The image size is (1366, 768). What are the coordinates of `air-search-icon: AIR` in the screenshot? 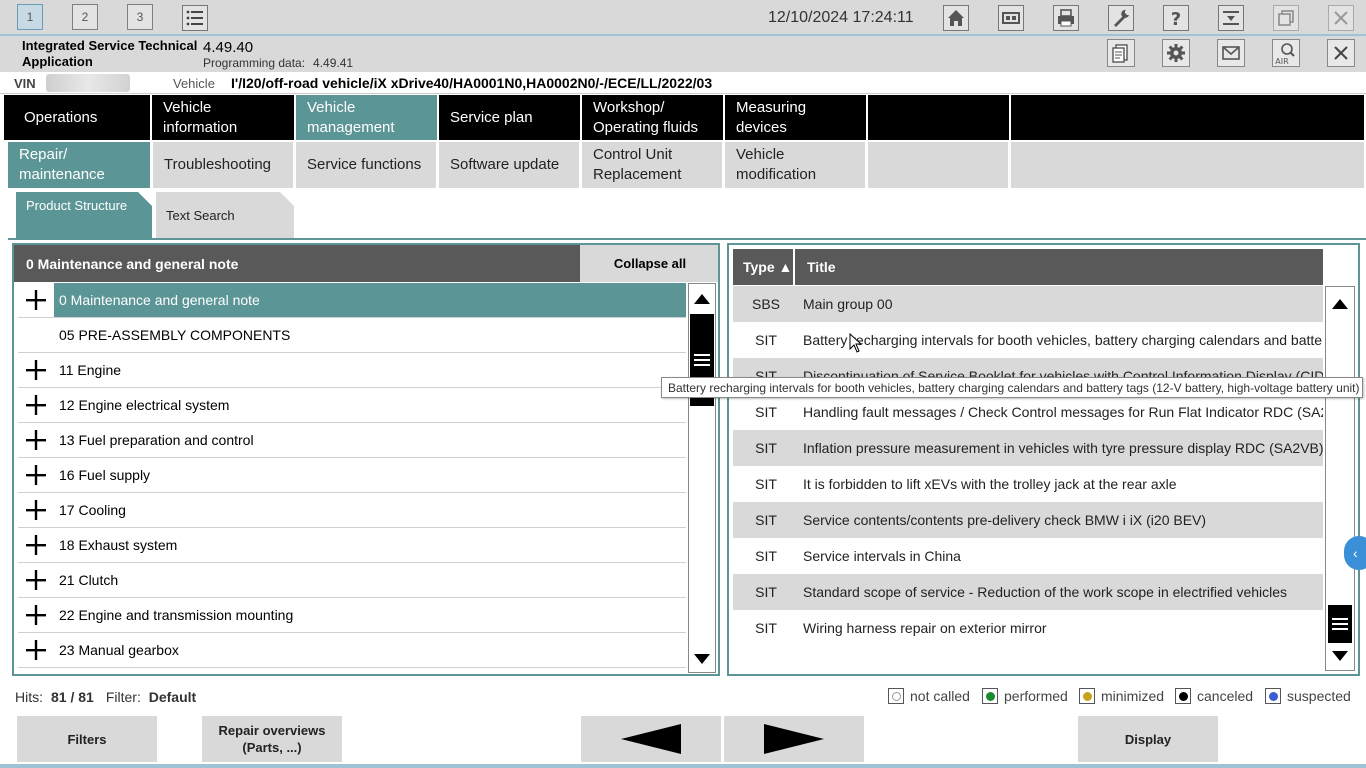 It's located at (1286, 53).